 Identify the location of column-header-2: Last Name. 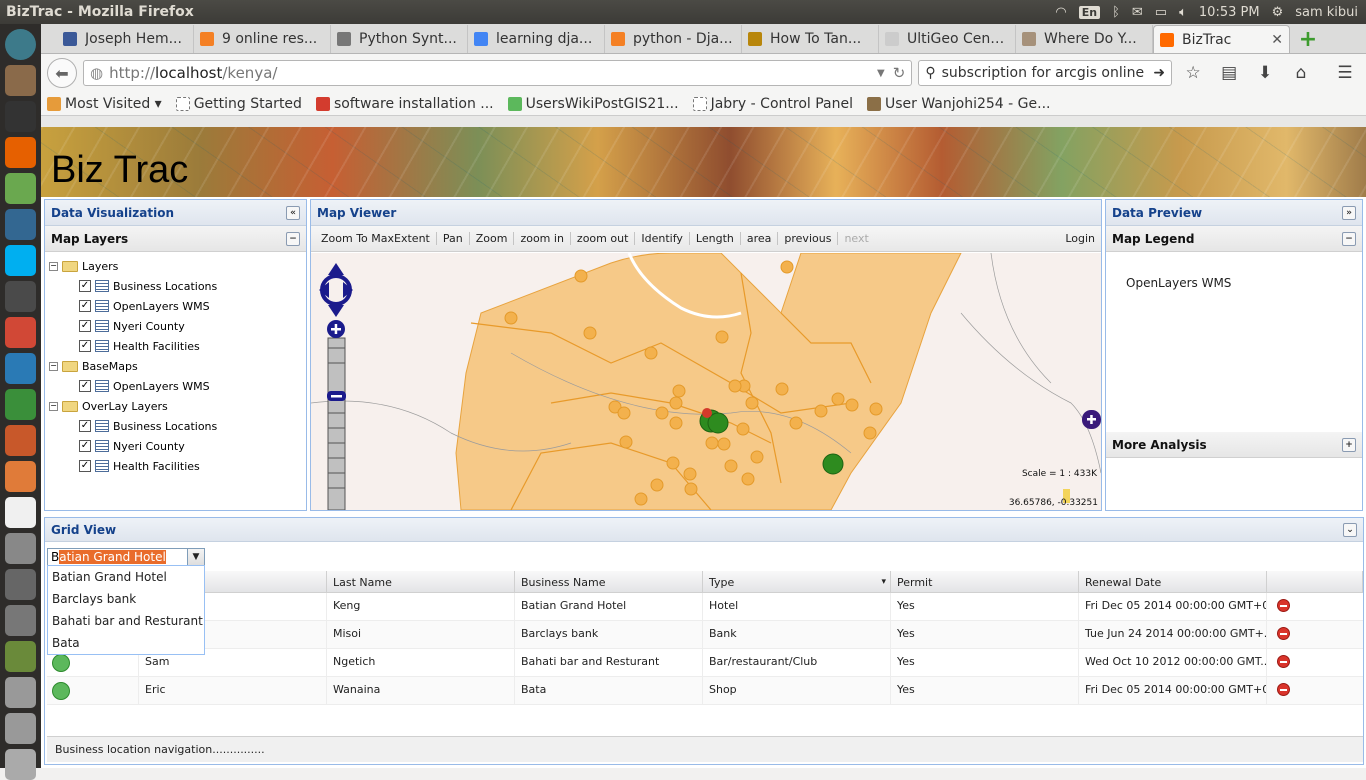
(421, 582).